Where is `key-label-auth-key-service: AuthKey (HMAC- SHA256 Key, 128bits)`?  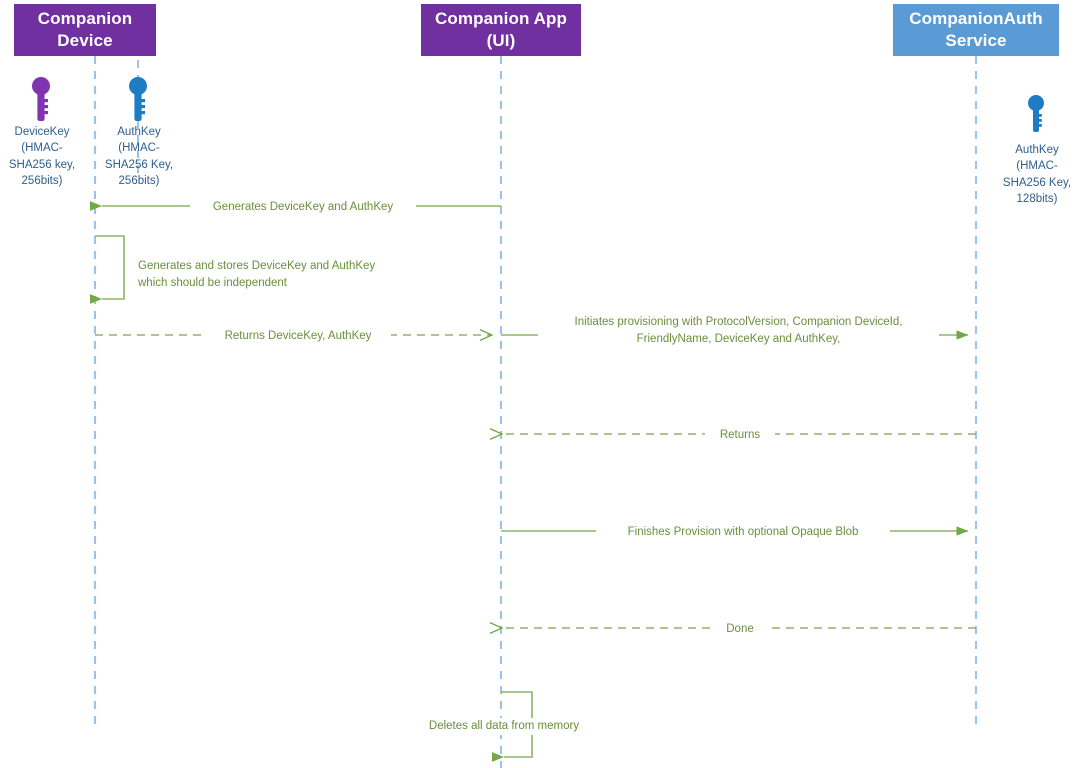 key-label-auth-key-service: AuthKey (HMAC- SHA256 Key, 128bits) is located at coordinates (1037, 174).